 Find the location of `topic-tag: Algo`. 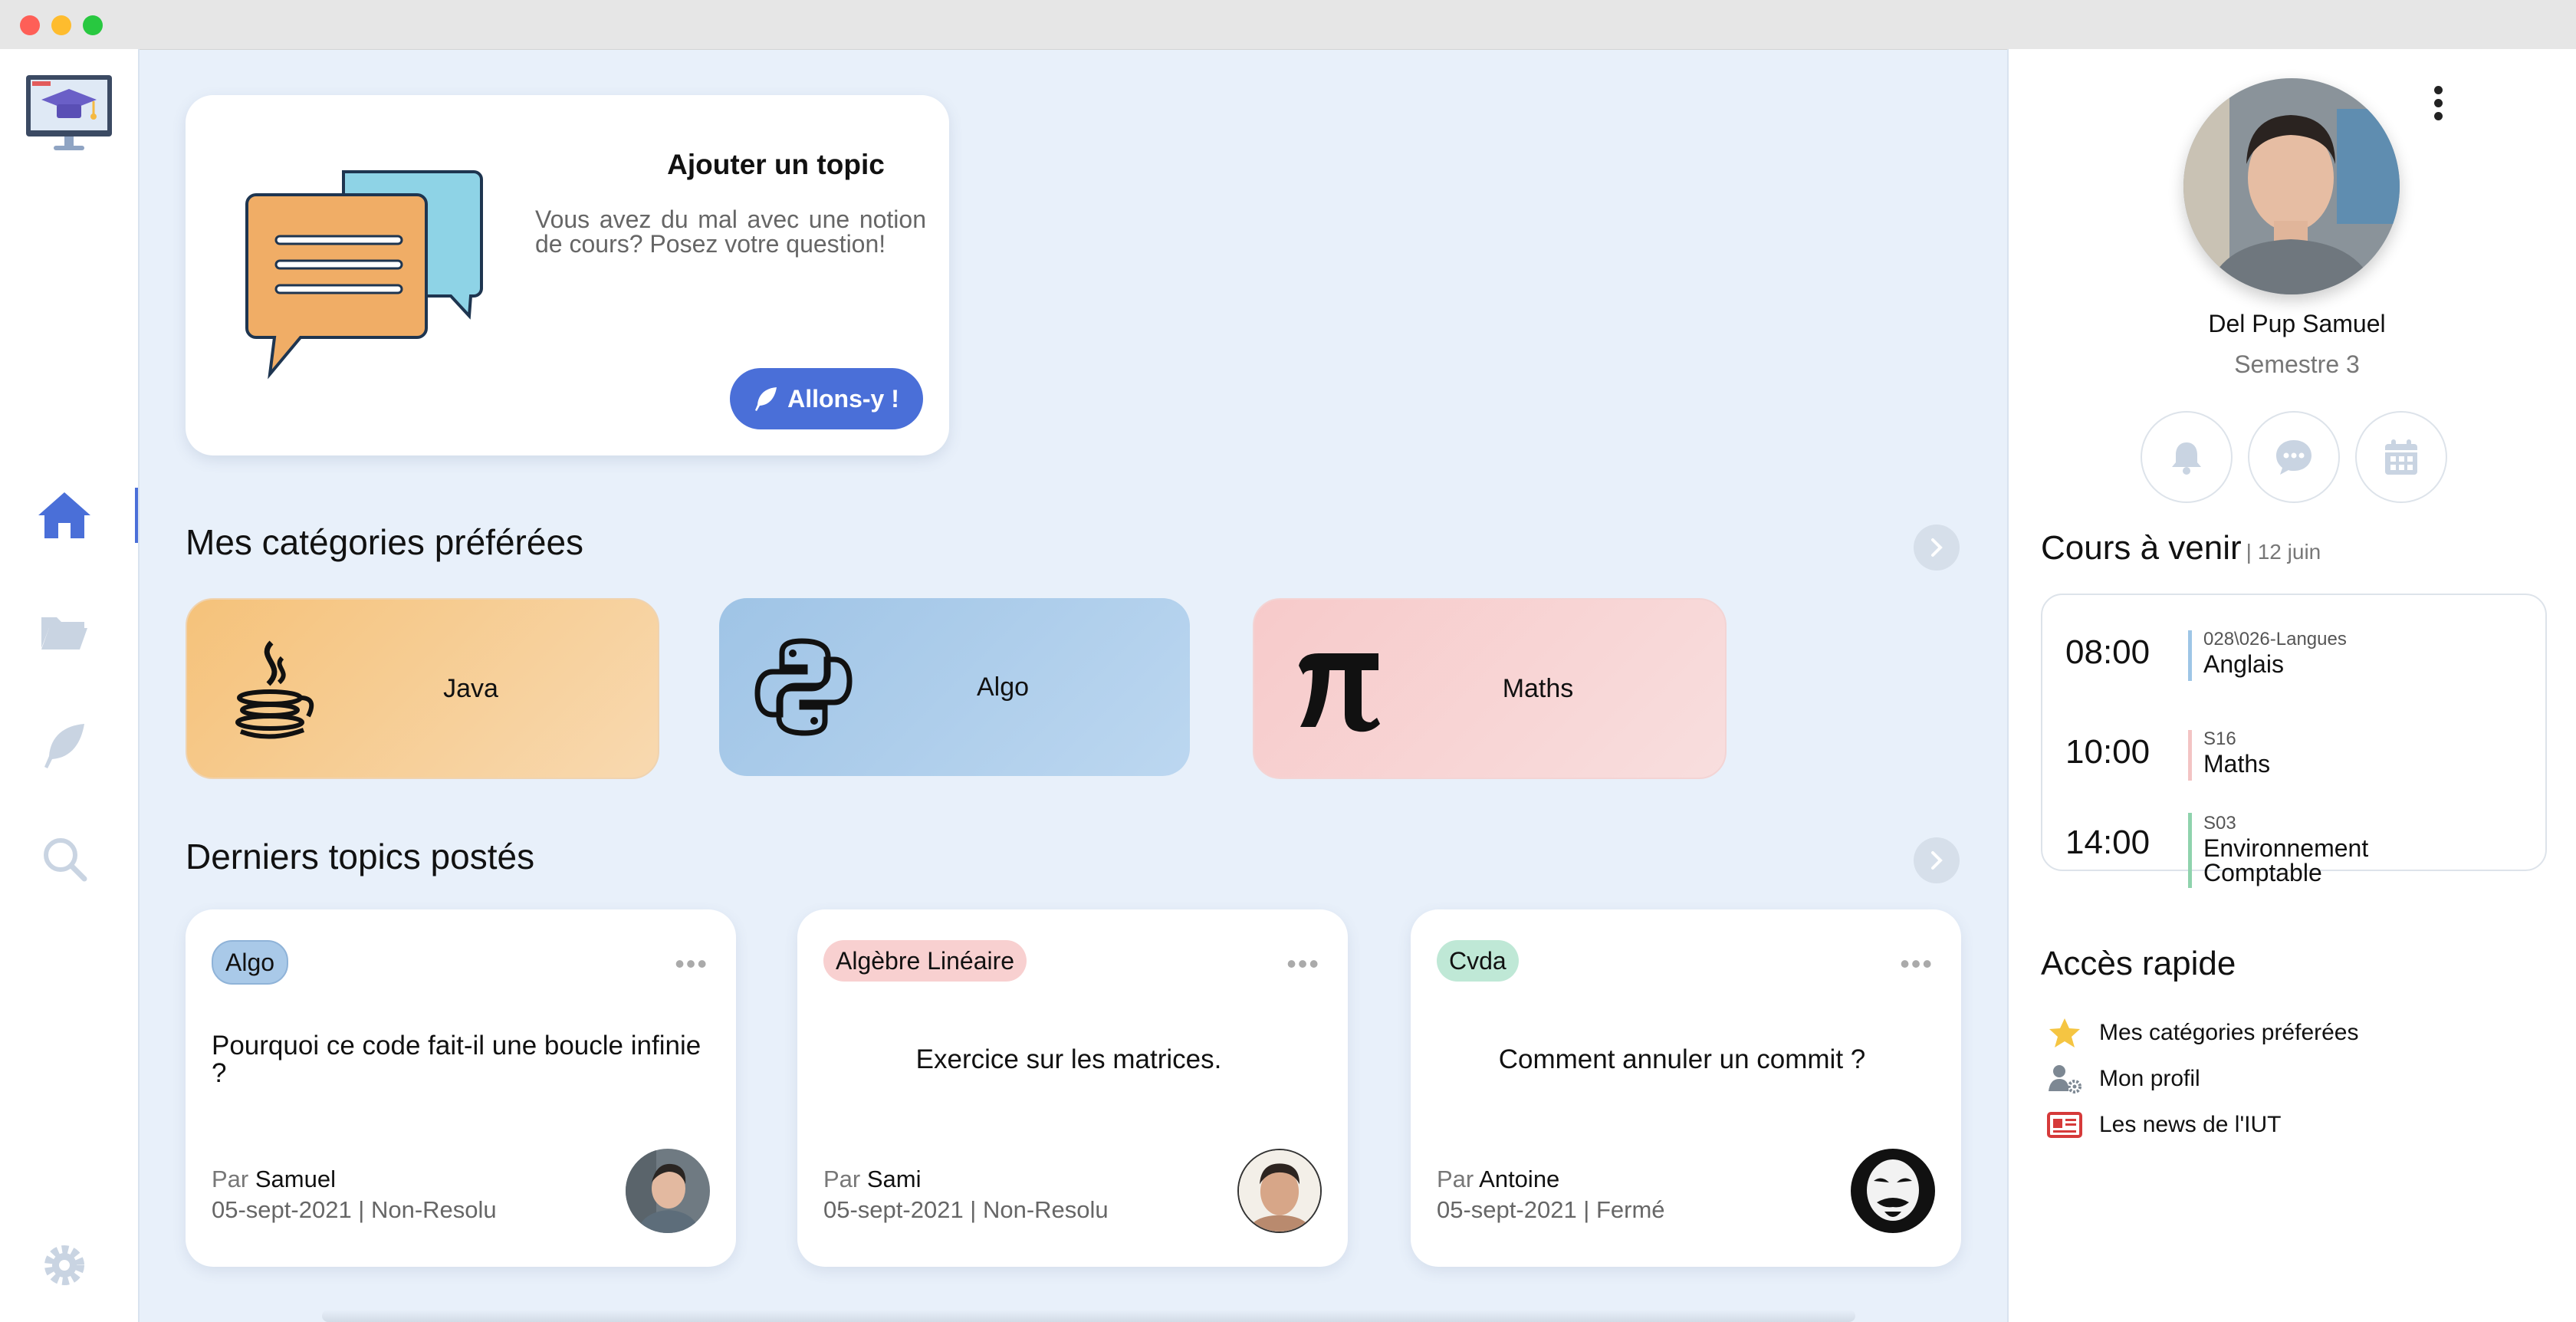

topic-tag: Algo is located at coordinates (251, 962).